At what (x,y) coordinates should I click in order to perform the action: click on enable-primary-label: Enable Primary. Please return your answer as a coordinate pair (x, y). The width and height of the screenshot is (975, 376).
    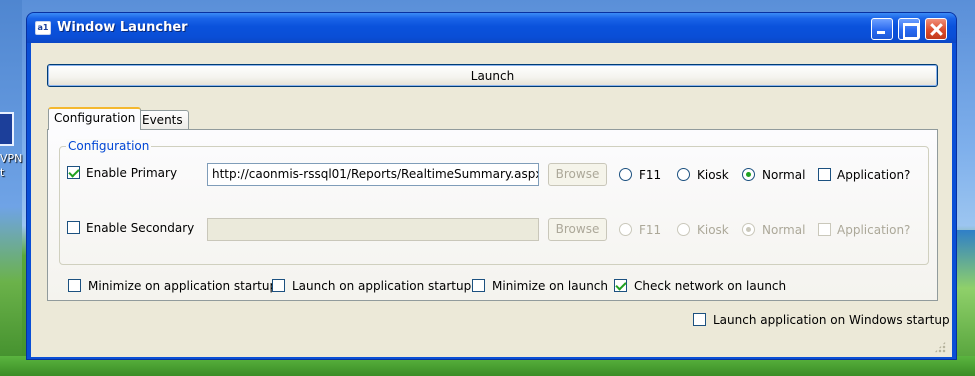
    Looking at the image, I should click on (131, 173).